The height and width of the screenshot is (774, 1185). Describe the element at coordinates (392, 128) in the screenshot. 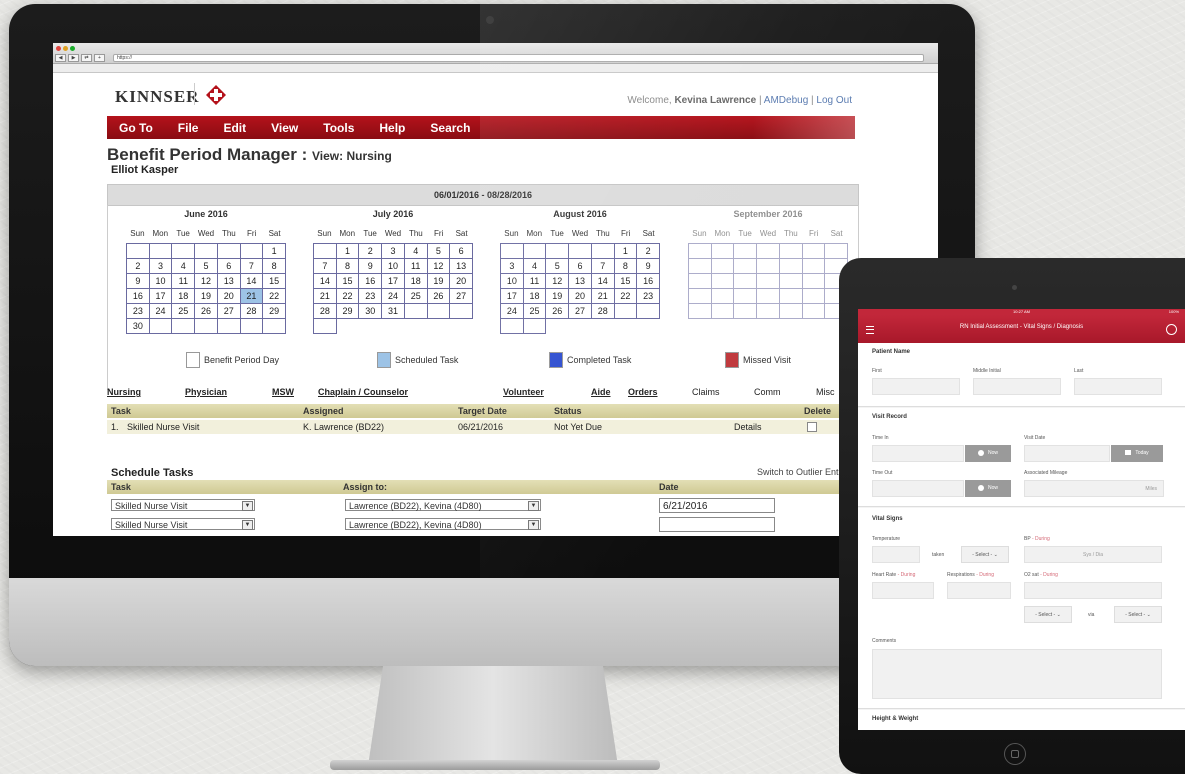

I see `menu-help: Help` at that location.